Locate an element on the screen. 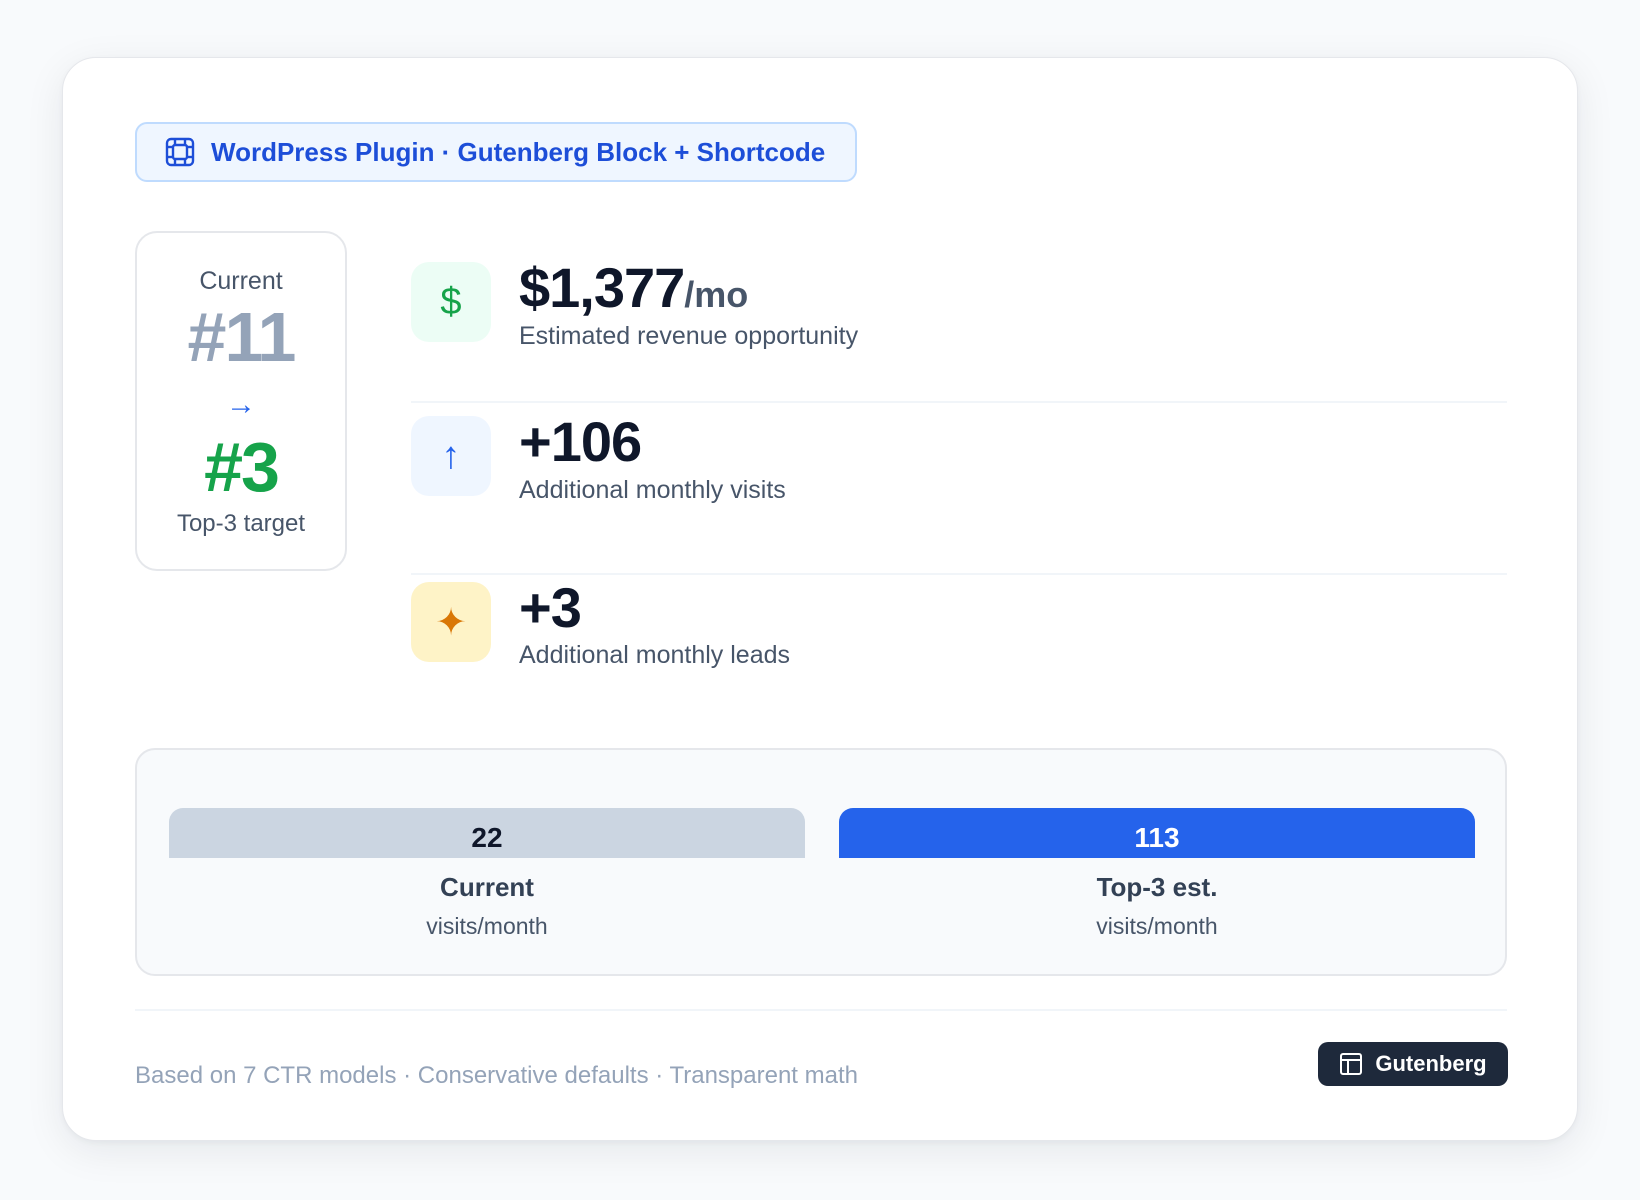 The height and width of the screenshot is (1200, 1640). bar-track: 113 is located at coordinates (1157, 833).